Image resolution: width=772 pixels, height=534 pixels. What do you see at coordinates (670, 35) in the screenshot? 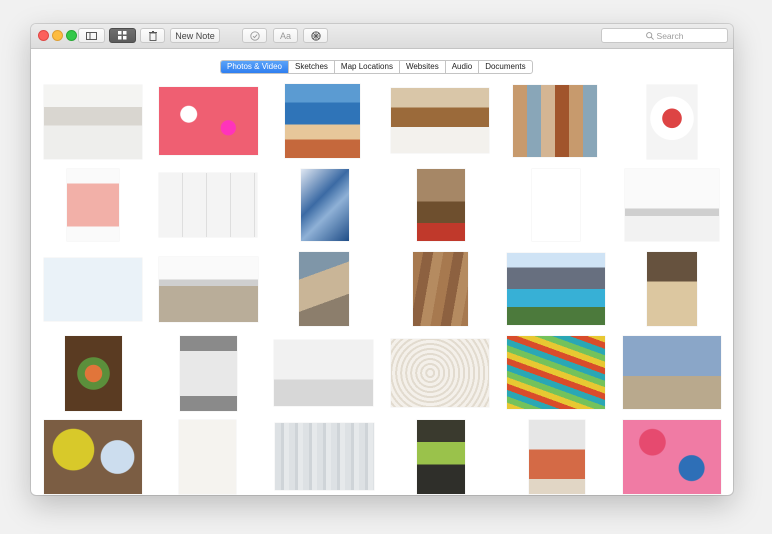
I see `search-placeholder: Search` at bounding box center [670, 35].